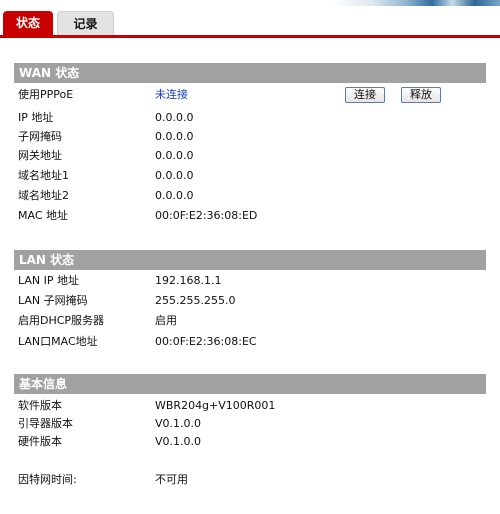 The width and height of the screenshot is (500, 514). What do you see at coordinates (178, 423) in the screenshot?
I see `bootloader-version-value: V0.1.0.0` at bounding box center [178, 423].